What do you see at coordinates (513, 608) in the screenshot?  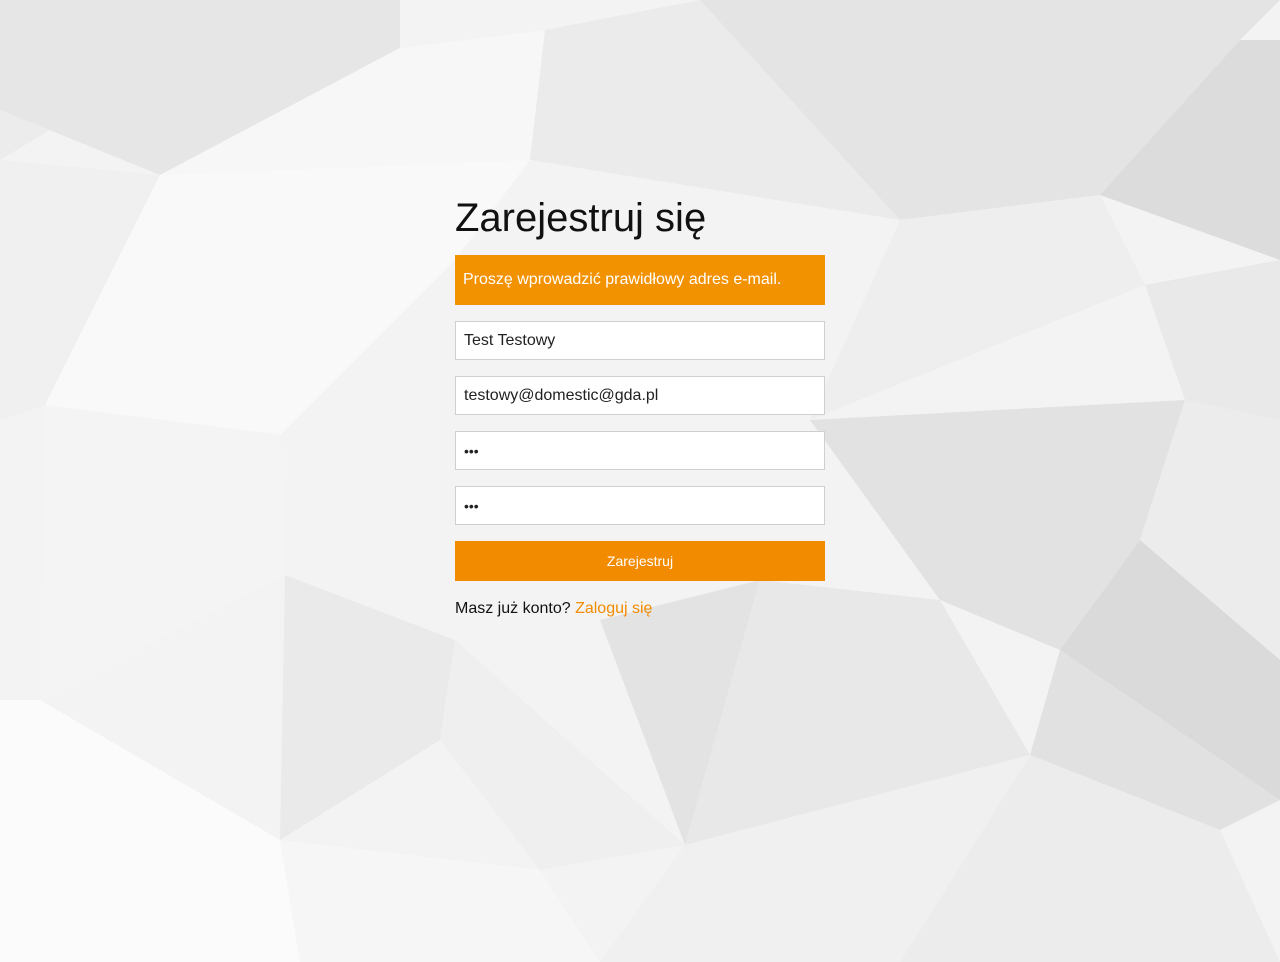 I see `login-question: Masz już konto?` at bounding box center [513, 608].